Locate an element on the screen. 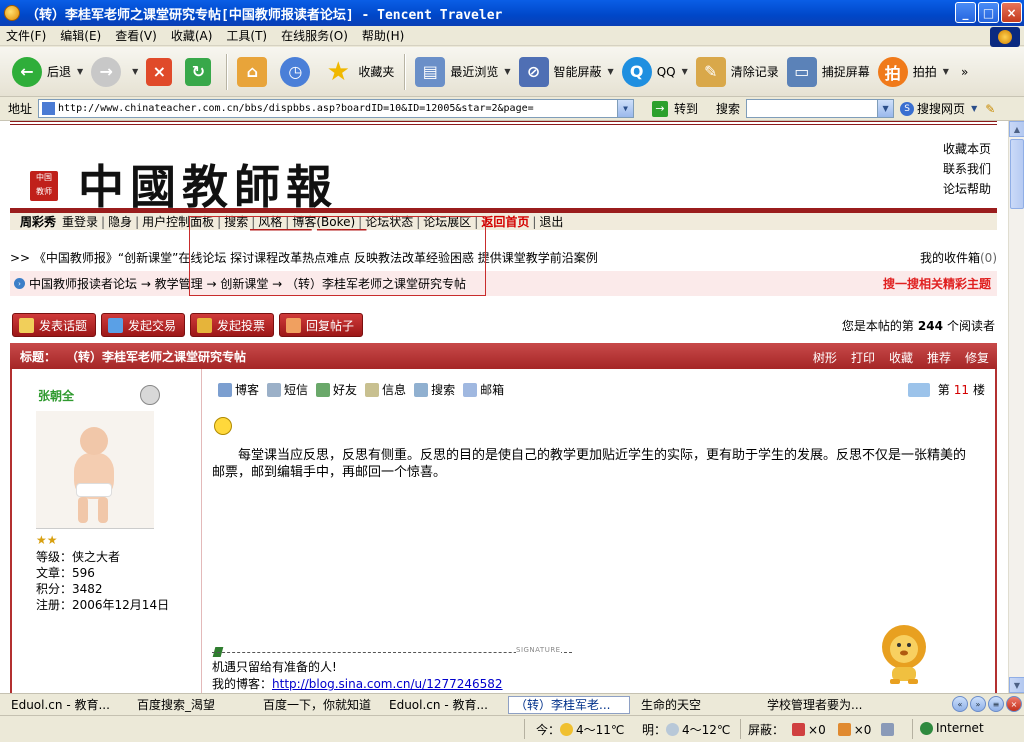  reader-number: 244 is located at coordinates (930, 326).